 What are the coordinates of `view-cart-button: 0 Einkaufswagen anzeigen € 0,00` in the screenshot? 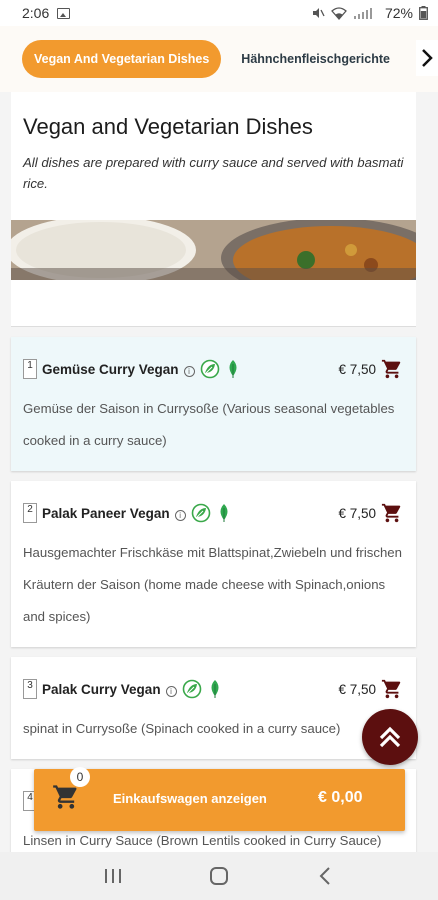 It's located at (219, 799).